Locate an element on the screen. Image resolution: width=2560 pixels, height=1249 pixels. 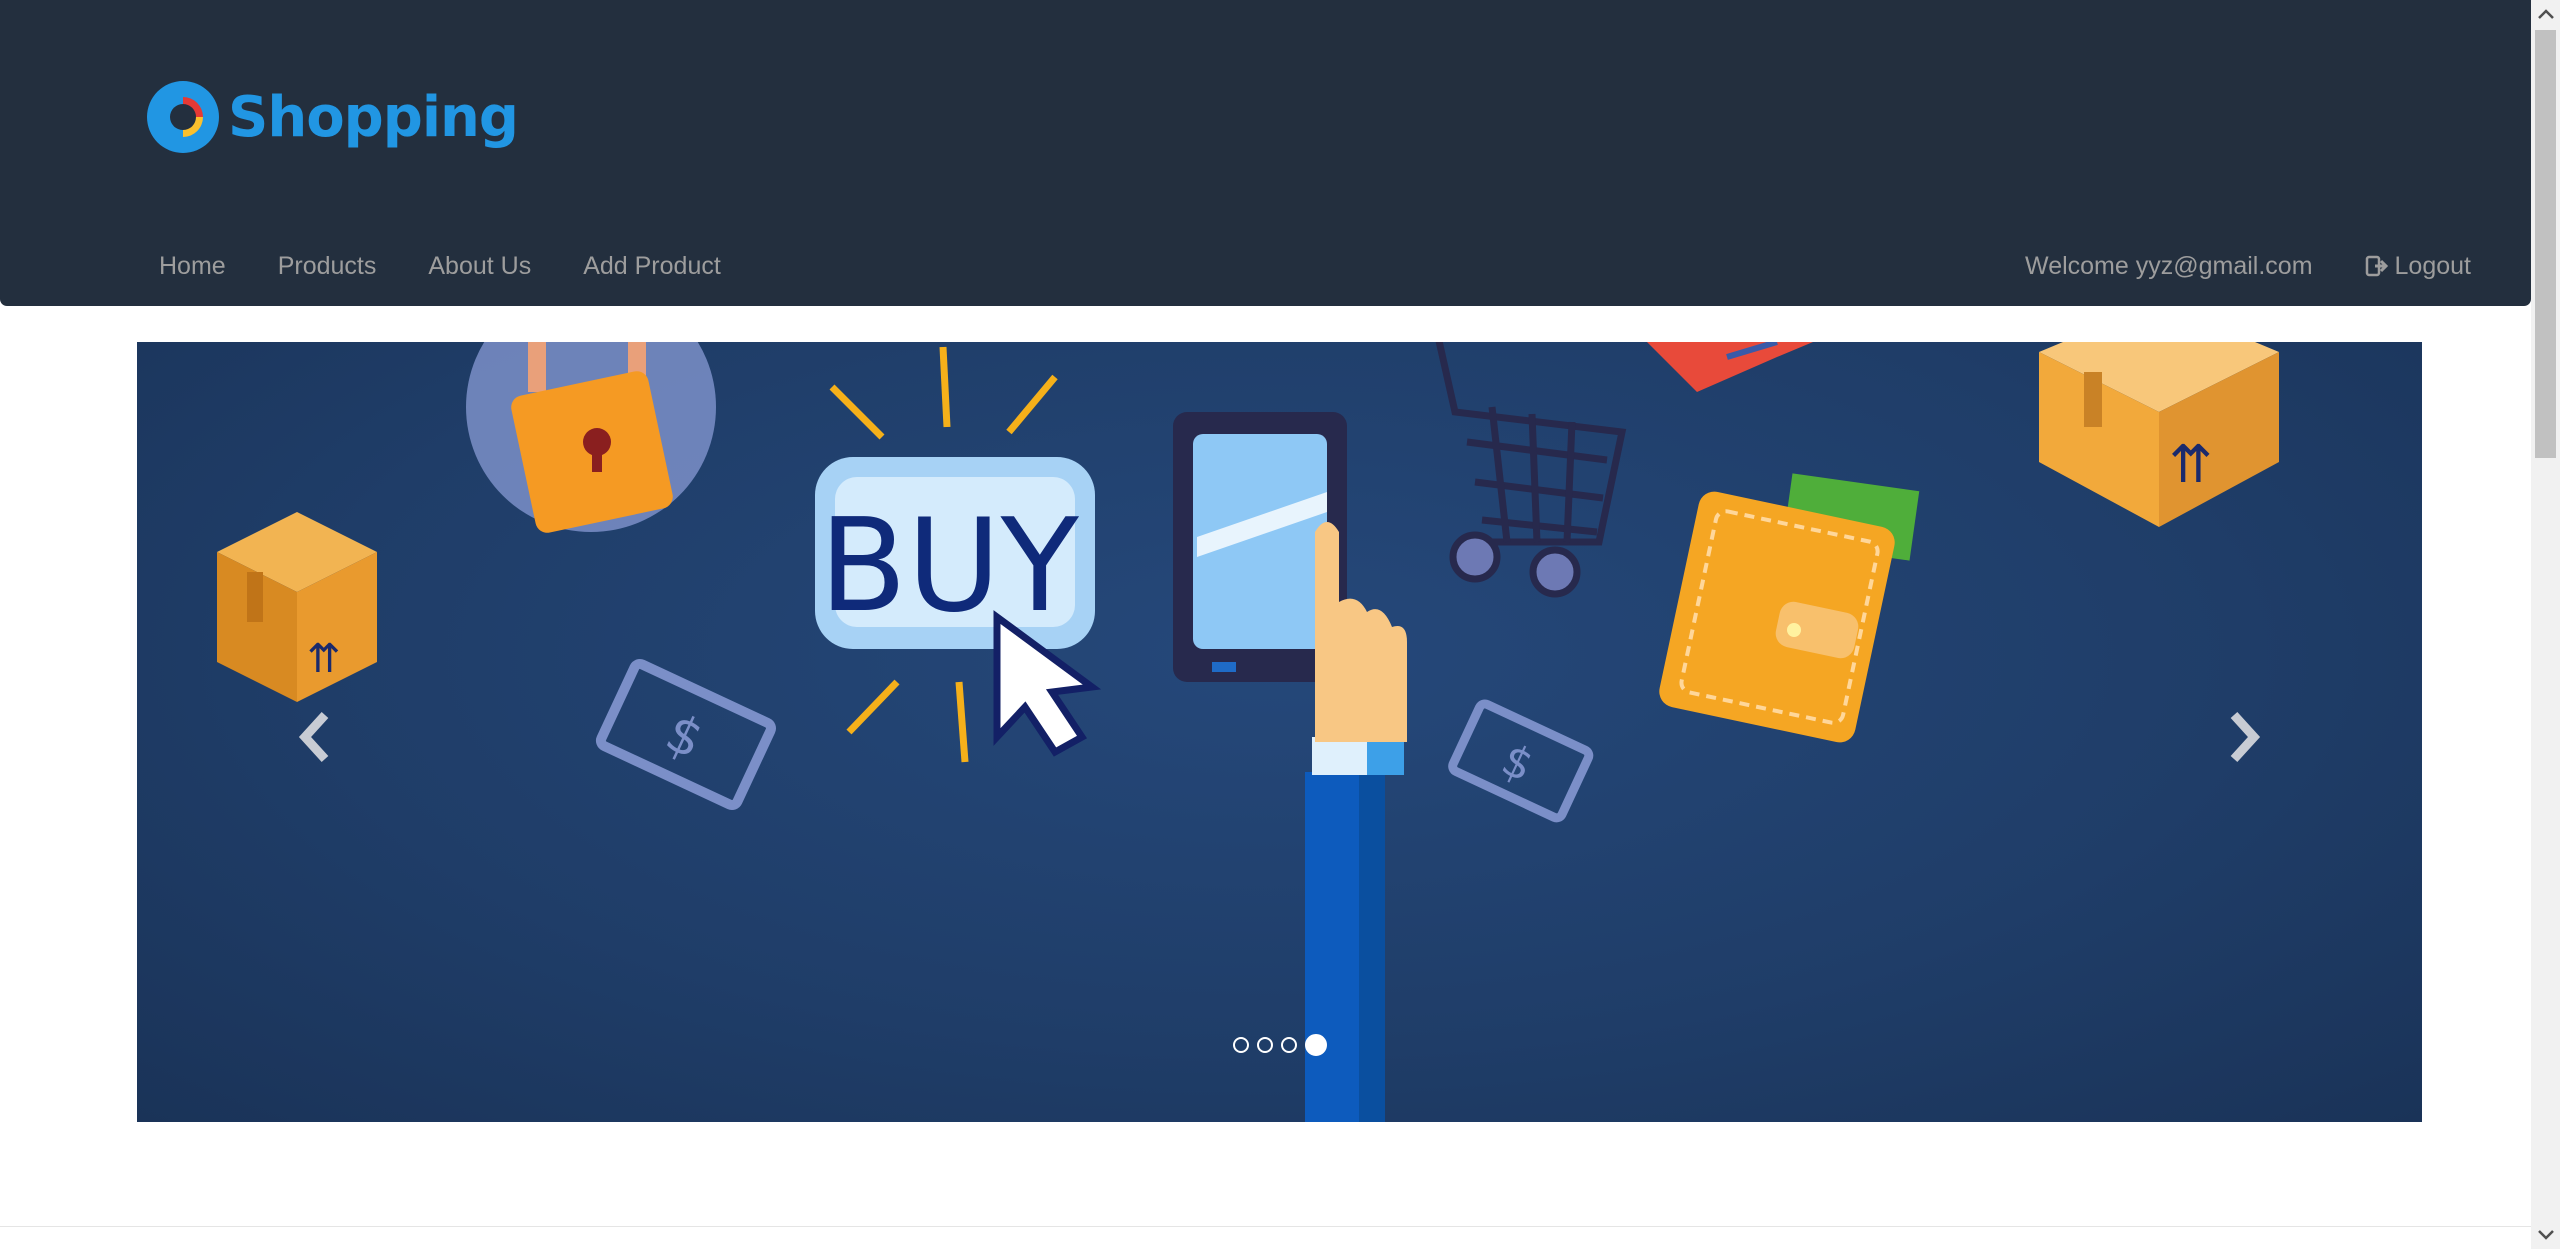
wallet-icon is located at coordinates (1789, 608).